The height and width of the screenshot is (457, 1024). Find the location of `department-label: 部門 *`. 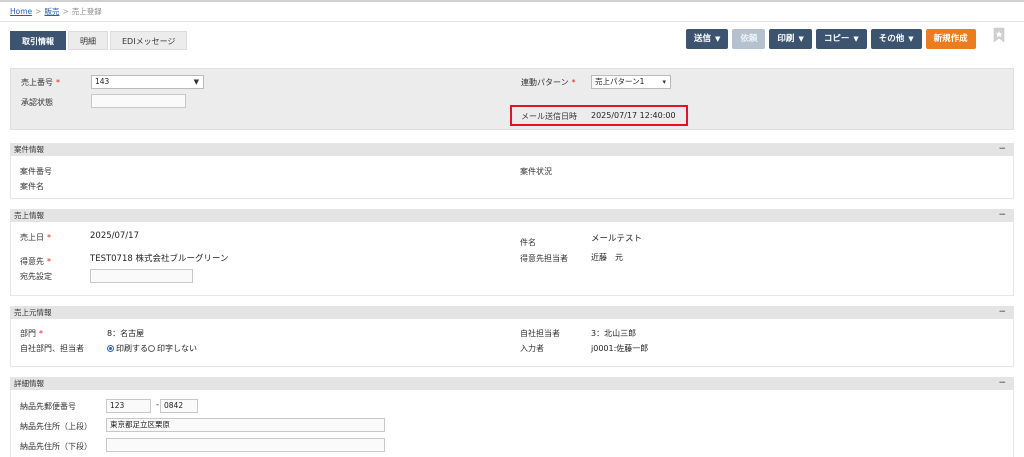

department-label: 部門 * is located at coordinates (31, 333).